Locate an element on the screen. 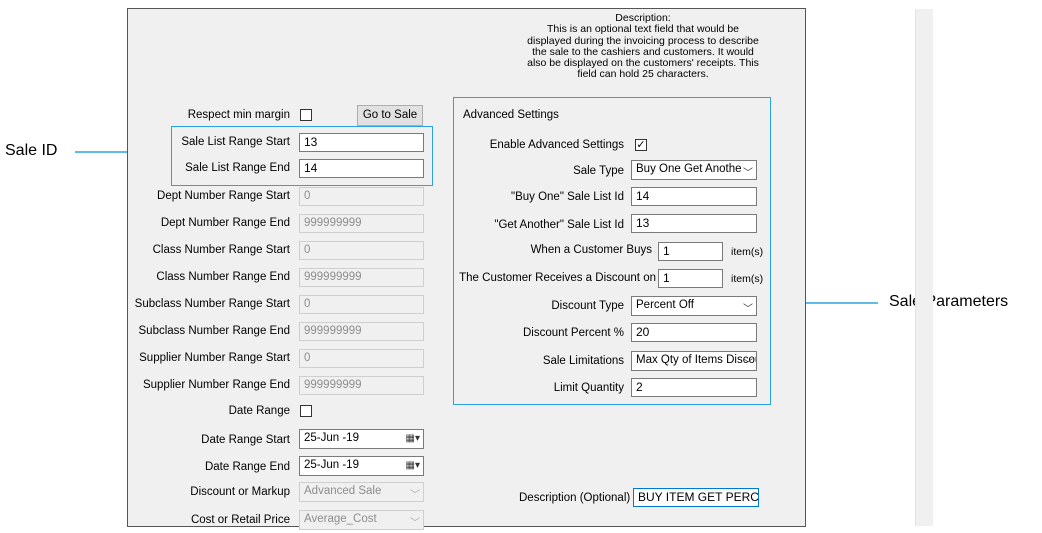 The image size is (1042, 533). subclass-end-label: Subclass Number Range End is located at coordinates (214, 331).